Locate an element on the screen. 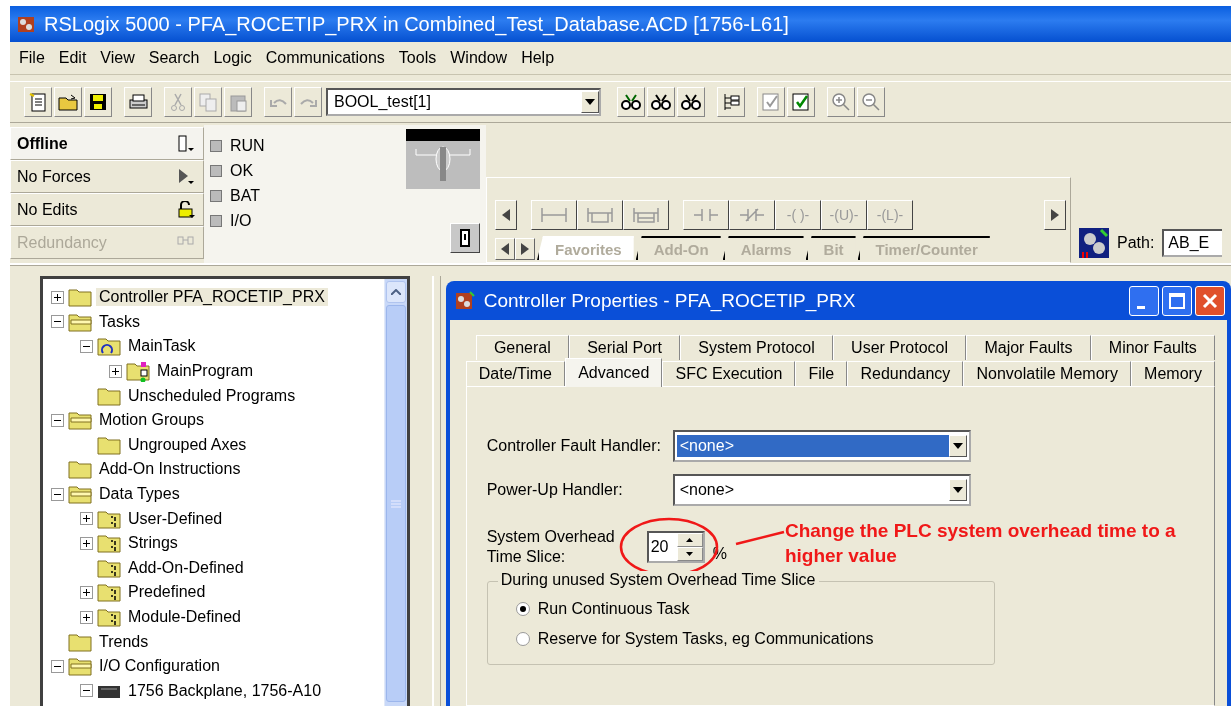 The width and height of the screenshot is (1231, 706). menu-item: File is located at coordinates (32, 58).